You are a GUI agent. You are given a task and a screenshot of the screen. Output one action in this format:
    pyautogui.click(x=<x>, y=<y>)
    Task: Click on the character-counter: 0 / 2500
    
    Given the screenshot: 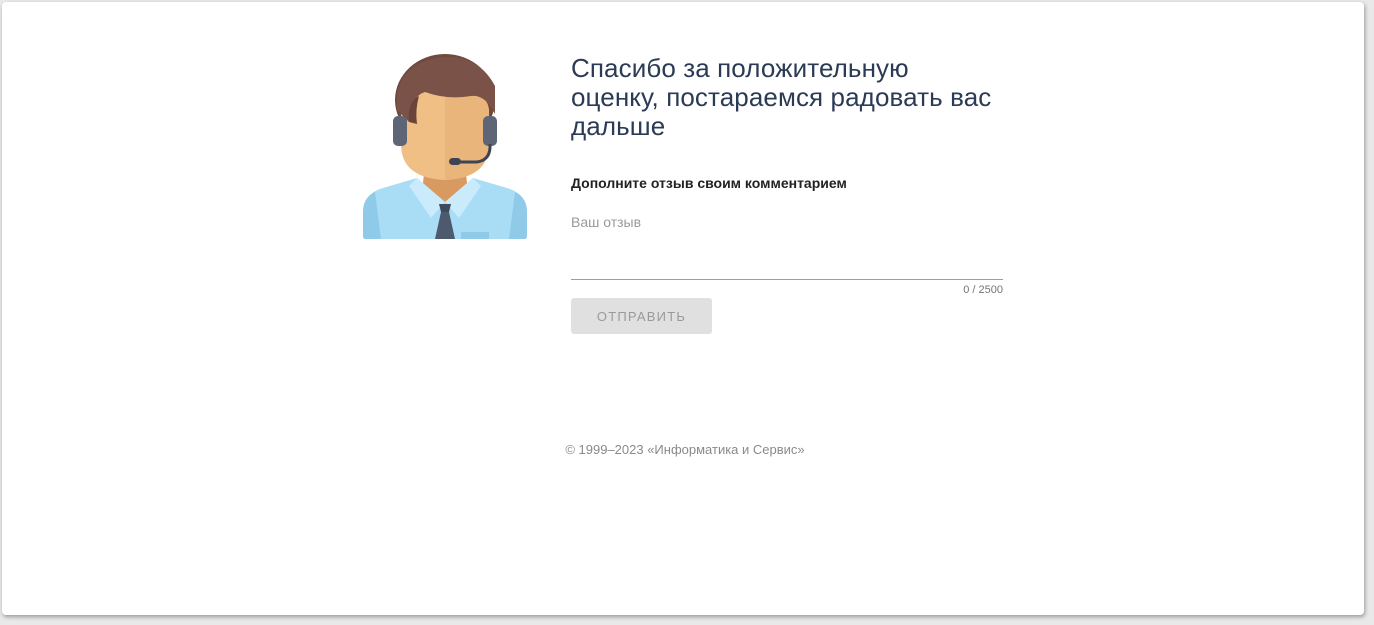 What is the action you would take?
    pyautogui.click(x=983, y=290)
    